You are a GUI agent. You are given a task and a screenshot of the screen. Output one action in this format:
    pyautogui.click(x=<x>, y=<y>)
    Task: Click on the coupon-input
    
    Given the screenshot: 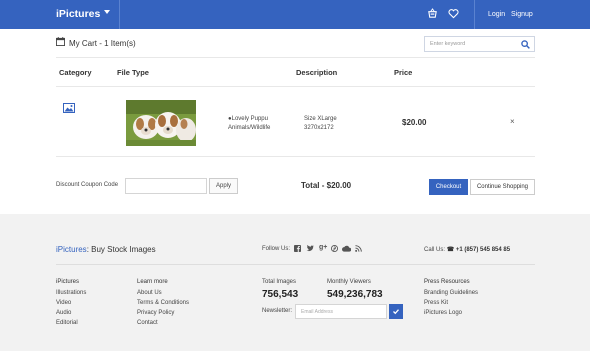 What is the action you would take?
    pyautogui.click(x=166, y=186)
    